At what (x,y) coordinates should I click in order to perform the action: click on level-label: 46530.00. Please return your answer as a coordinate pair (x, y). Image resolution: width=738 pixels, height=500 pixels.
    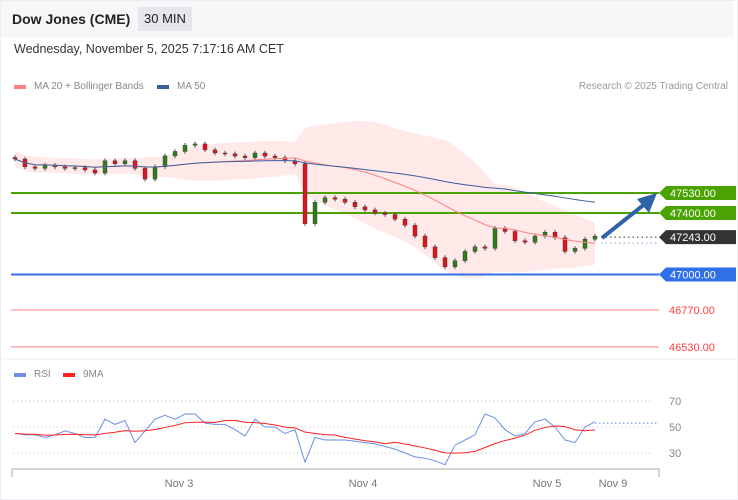
    Looking at the image, I should click on (692, 348).